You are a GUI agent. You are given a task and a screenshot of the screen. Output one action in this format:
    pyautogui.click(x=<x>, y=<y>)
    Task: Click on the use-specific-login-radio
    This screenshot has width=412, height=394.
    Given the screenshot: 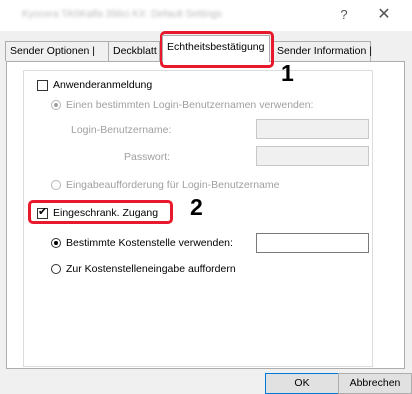 What is the action you would take?
    pyautogui.click(x=56, y=105)
    